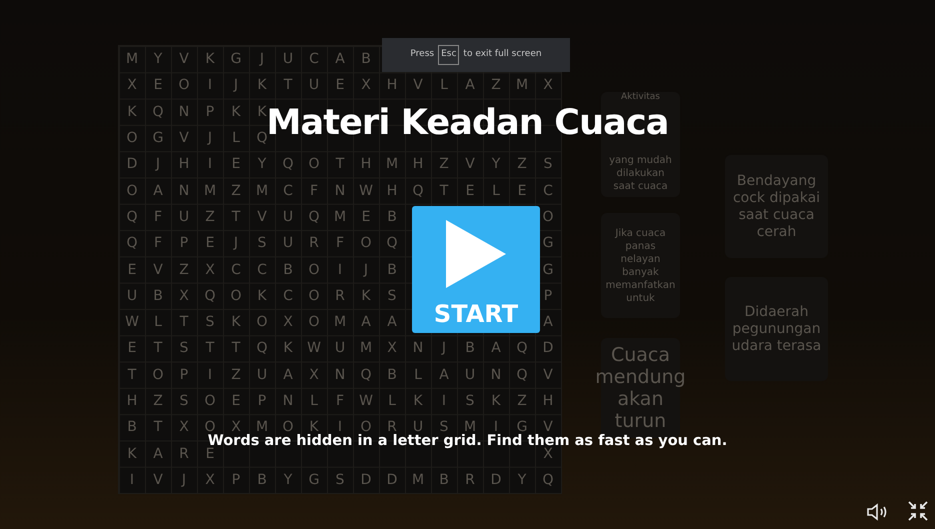 The height and width of the screenshot is (529, 935). Describe the element at coordinates (449, 55) in the screenshot. I see `esc-key: Esc` at that location.